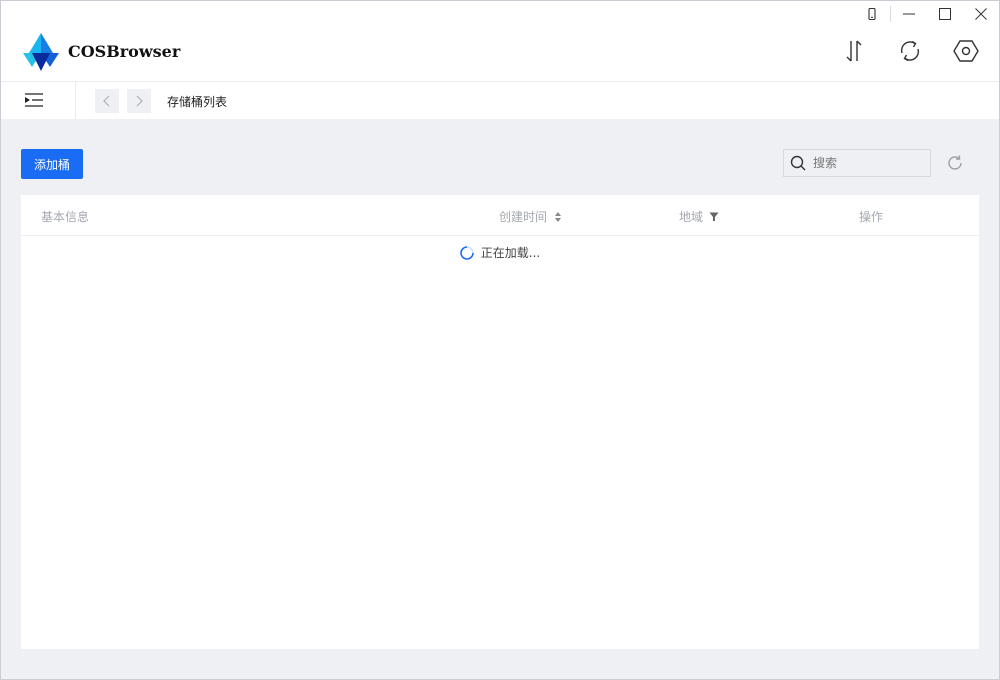  Describe the element at coordinates (966, 51) in the screenshot. I see `settings-hex-icon` at that location.